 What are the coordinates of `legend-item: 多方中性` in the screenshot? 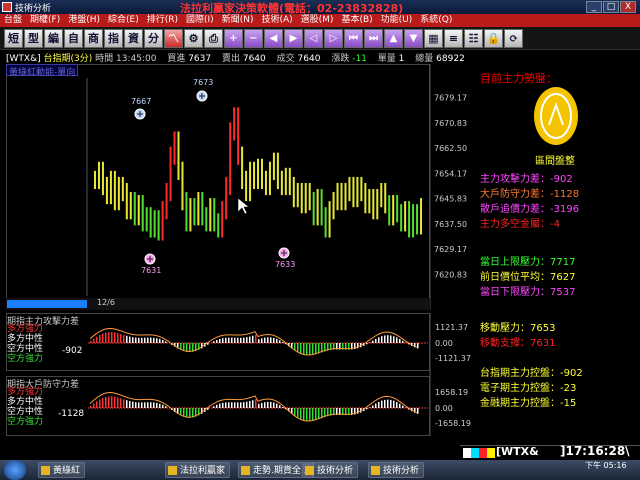 It's located at (25, 402).